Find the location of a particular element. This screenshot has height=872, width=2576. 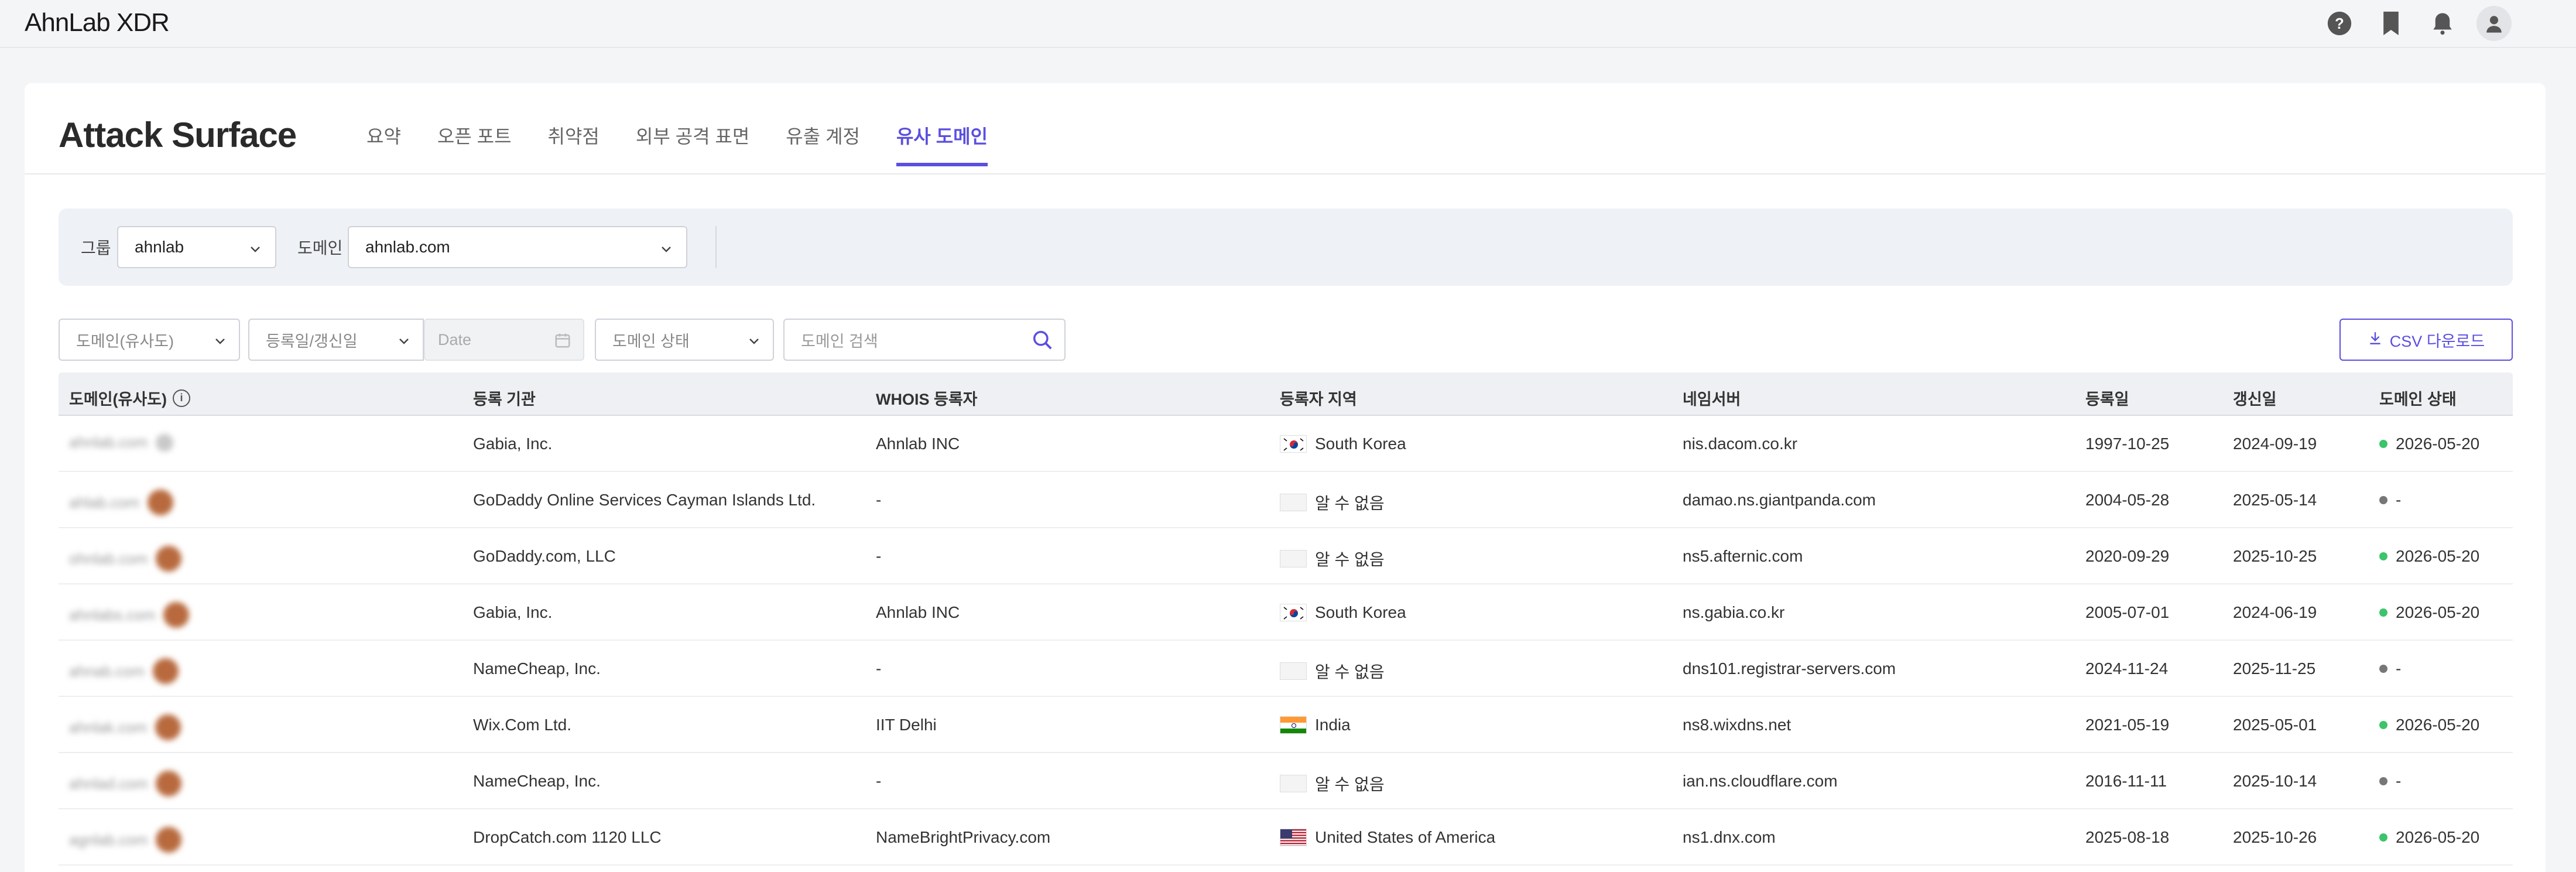

tab-open-ports: 오픈 포트 is located at coordinates (474, 144).